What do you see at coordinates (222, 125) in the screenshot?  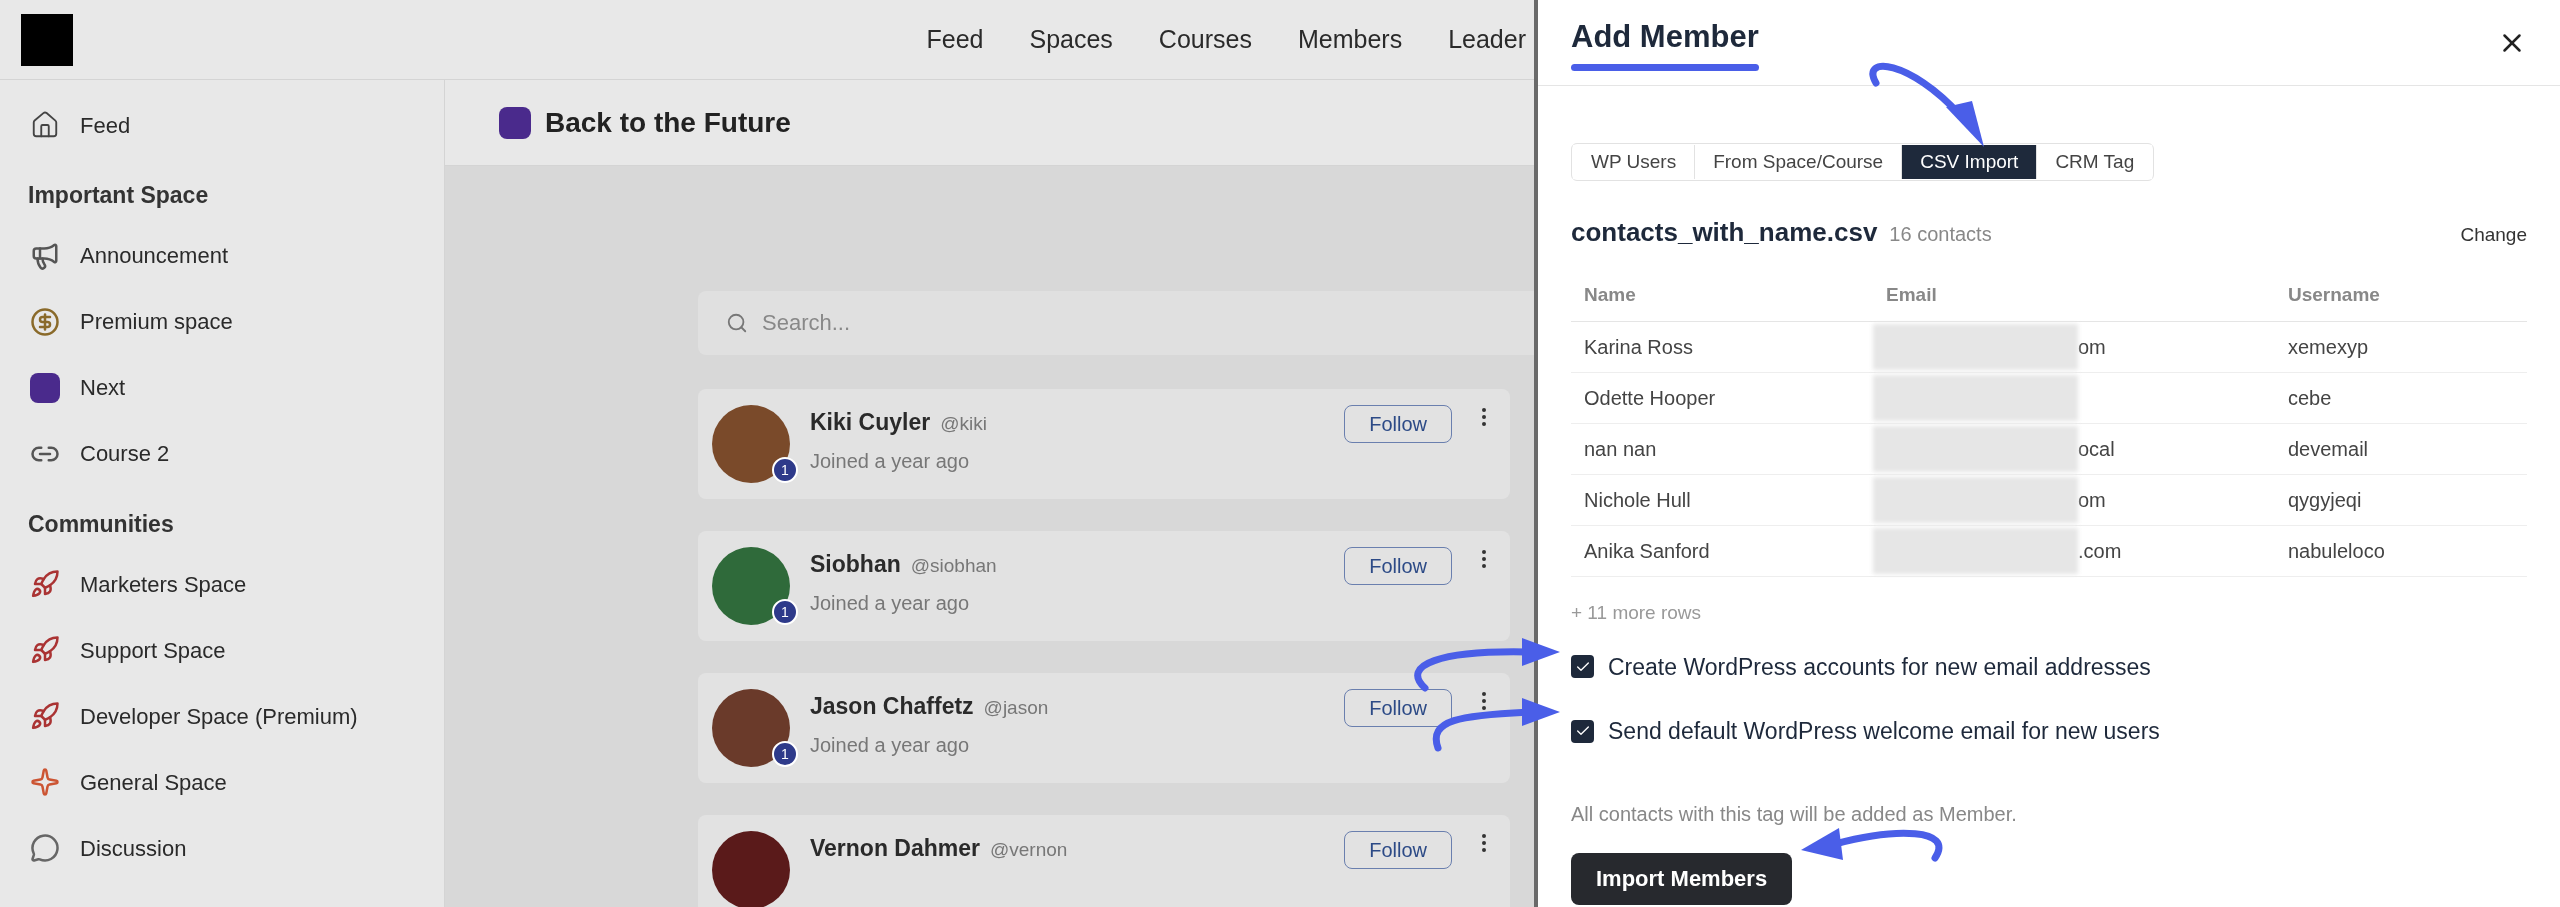 I see `sidebar-item: Feed` at bounding box center [222, 125].